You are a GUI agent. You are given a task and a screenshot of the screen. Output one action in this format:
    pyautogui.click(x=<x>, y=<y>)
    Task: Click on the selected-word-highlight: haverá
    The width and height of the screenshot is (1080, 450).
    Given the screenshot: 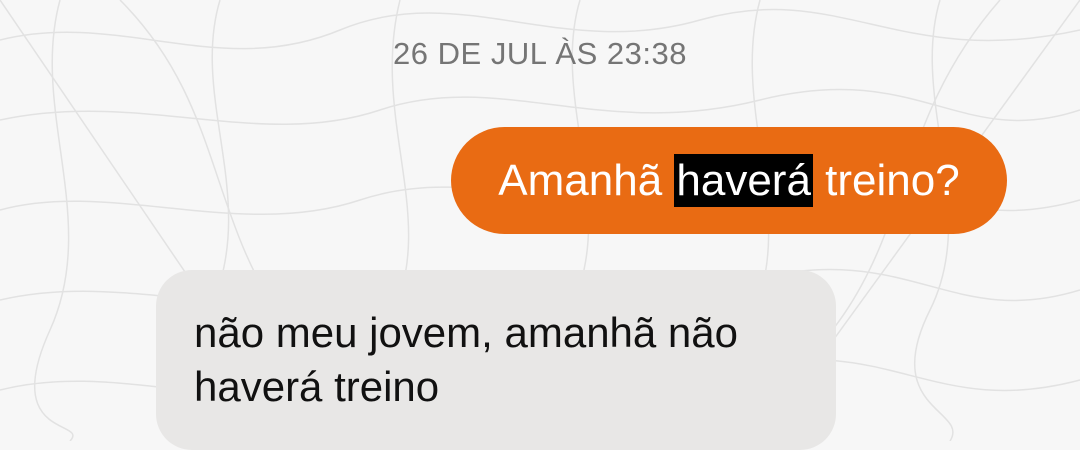 What is the action you would take?
    pyautogui.click(x=743, y=180)
    